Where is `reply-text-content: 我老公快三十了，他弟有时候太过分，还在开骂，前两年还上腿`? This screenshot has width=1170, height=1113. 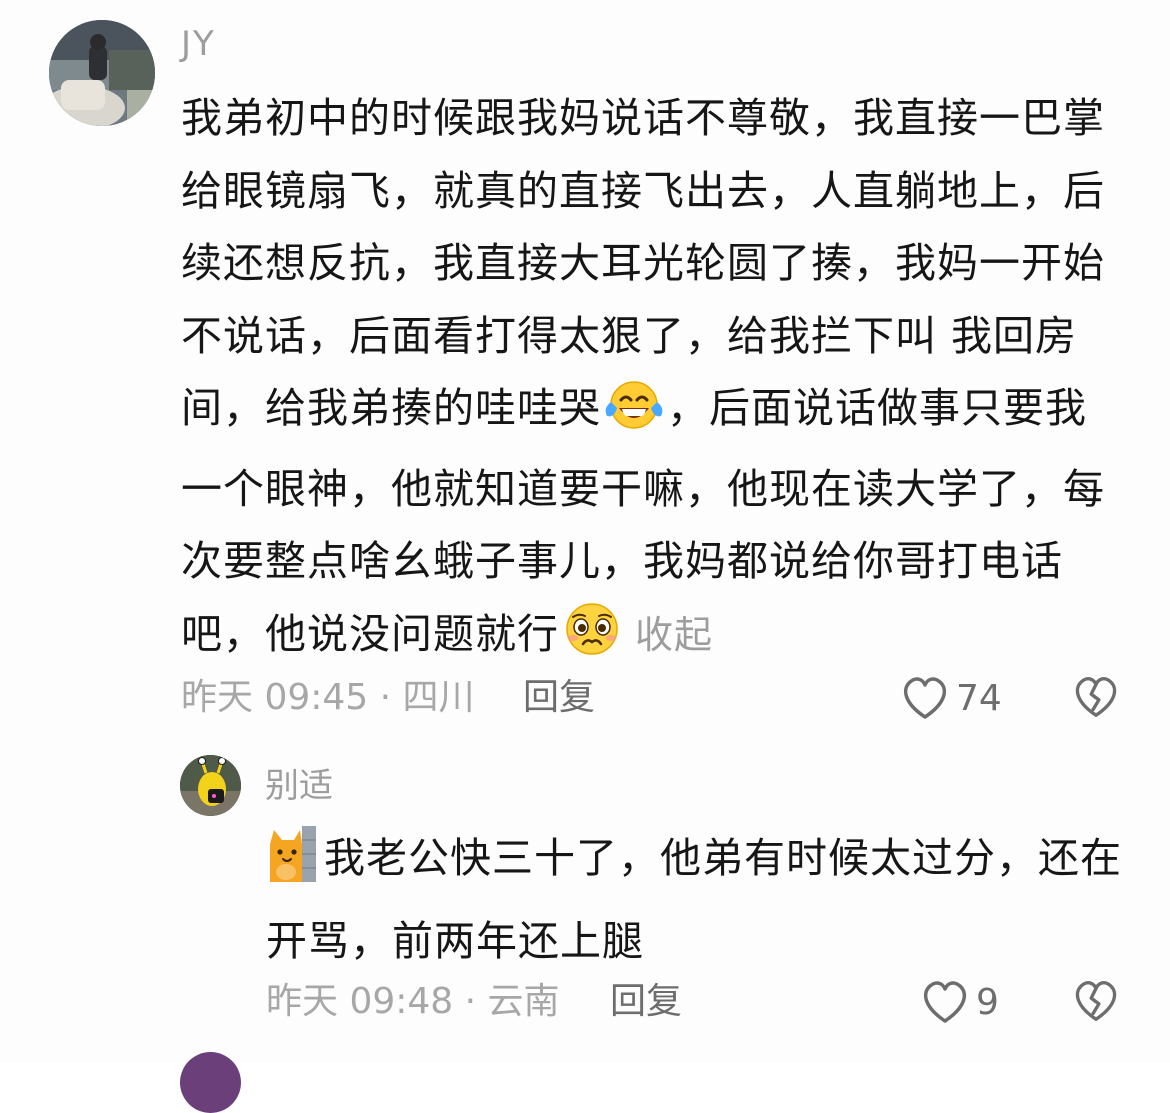
reply-text-content: 我老公快三十了，他弟有时候太过分，还在开骂，前两年还上腿 is located at coordinates (694, 899).